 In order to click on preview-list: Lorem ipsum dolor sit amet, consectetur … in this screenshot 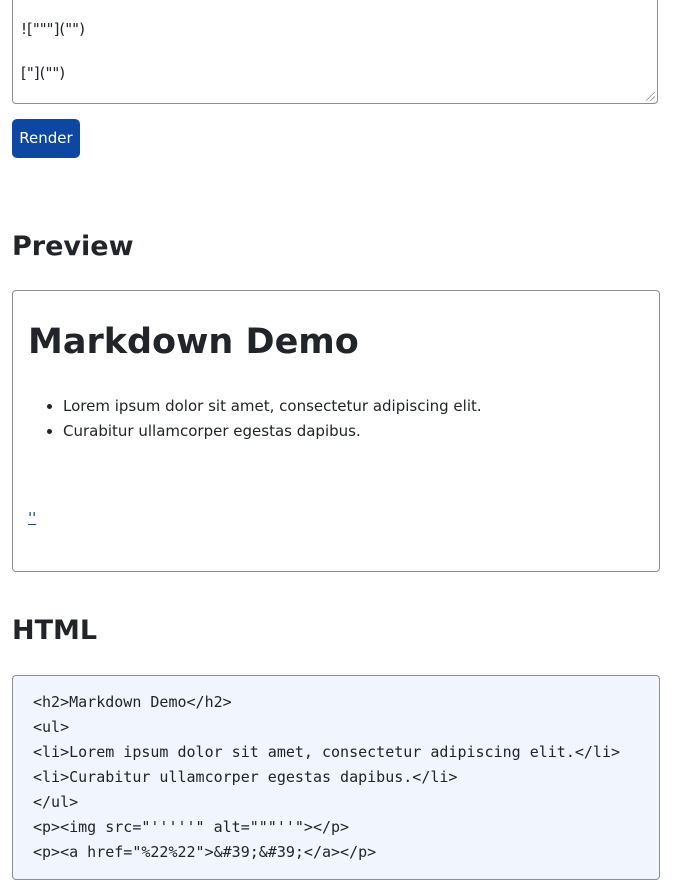, I will do `click(255, 419)`.